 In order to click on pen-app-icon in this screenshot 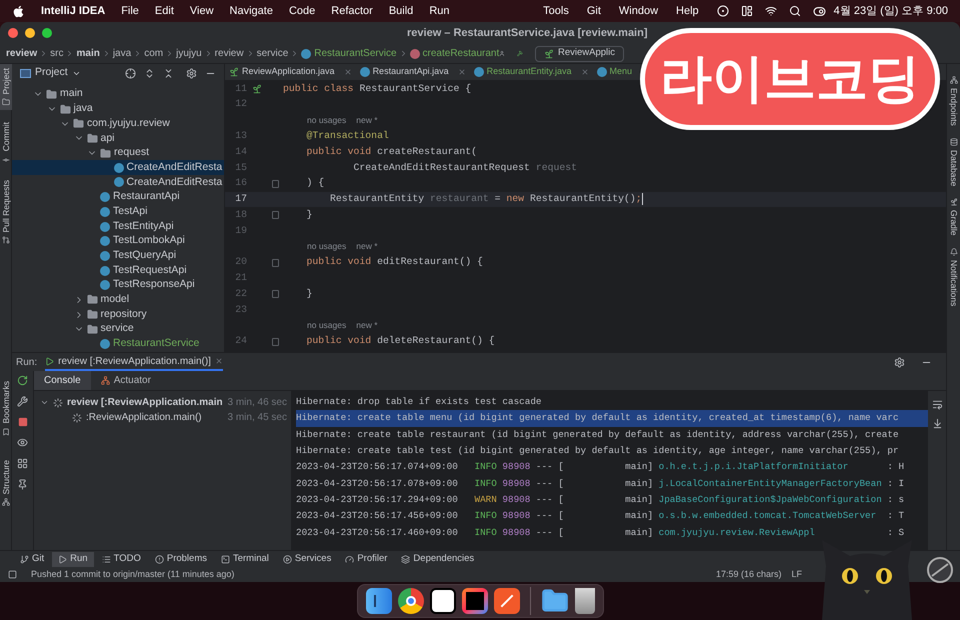, I will do `click(507, 601)`.